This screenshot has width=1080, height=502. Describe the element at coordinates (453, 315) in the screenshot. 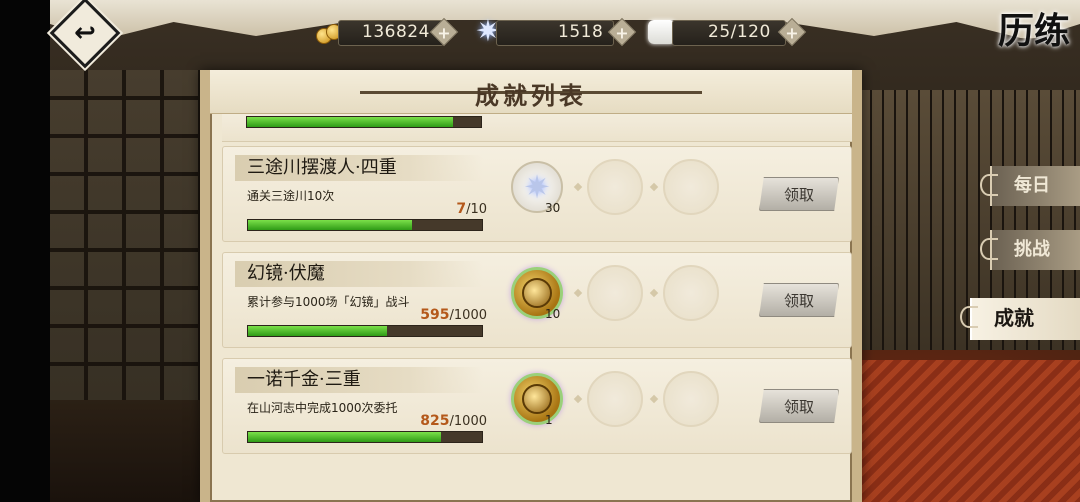

I see `progress-text: 595/1000` at that location.